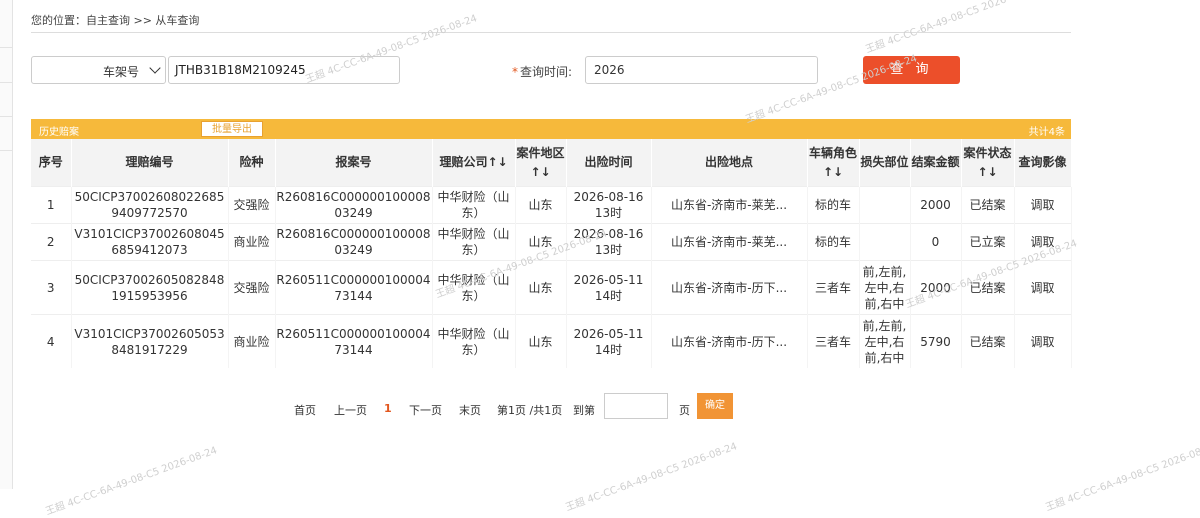 This screenshot has width=1200, height=518. Describe the element at coordinates (115, 20) in the screenshot. I see `breadcrumb: 您的位置：自主查询 >> 从车查询` at that location.